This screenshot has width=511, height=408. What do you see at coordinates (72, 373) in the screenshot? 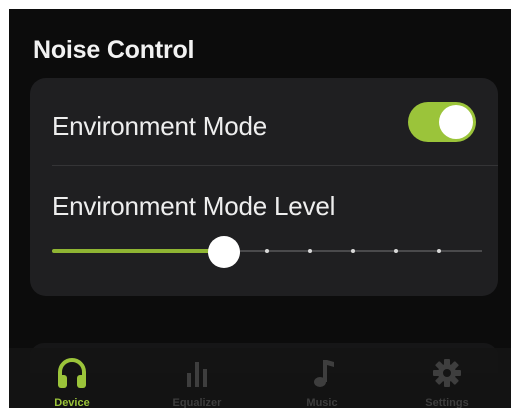
I see `headphones-icon` at bounding box center [72, 373].